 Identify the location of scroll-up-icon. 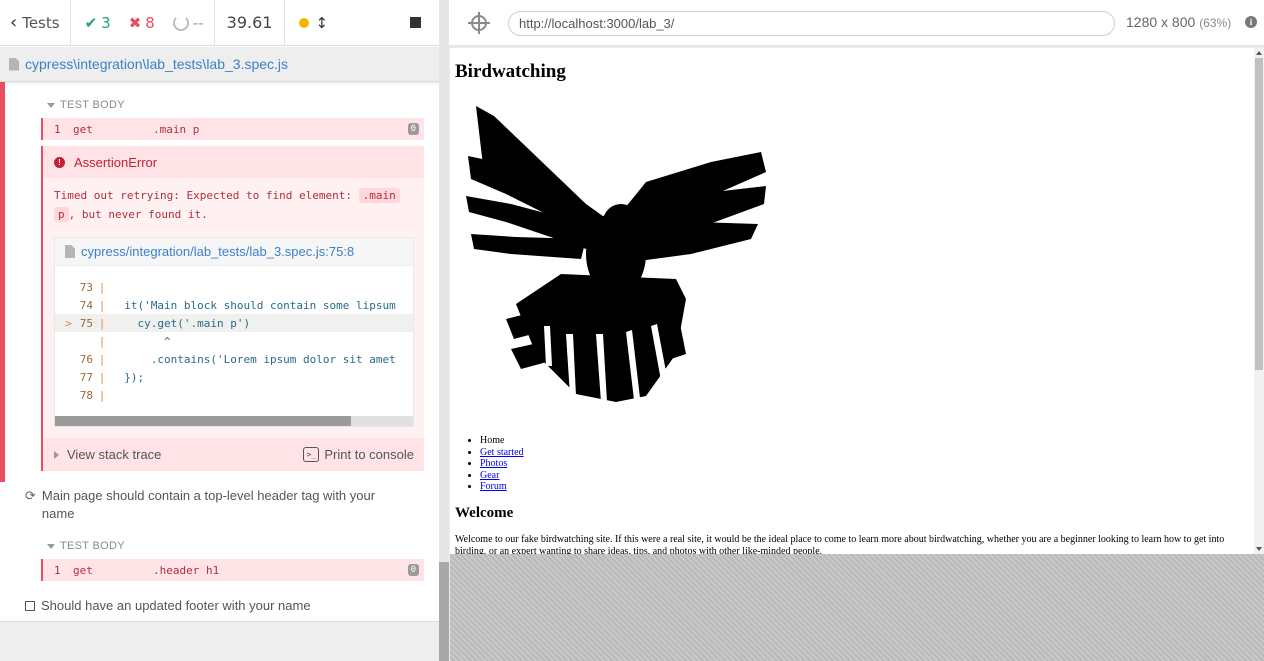
(1259, 53).